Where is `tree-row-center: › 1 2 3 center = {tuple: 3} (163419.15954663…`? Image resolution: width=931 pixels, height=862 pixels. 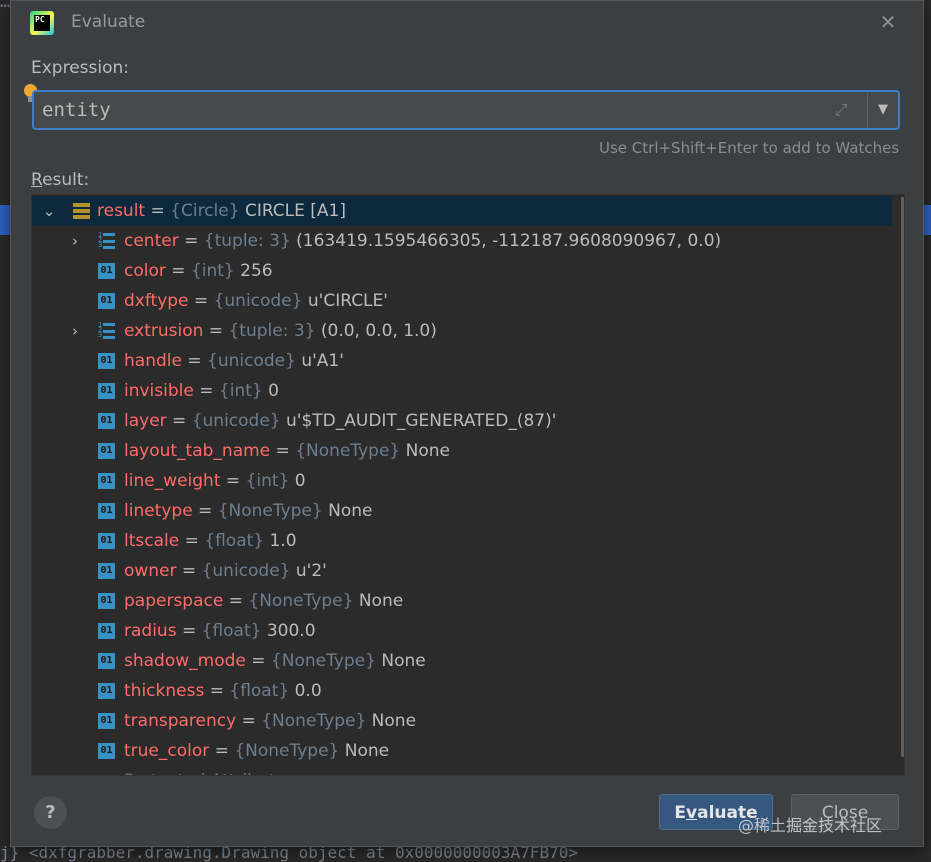
tree-row-center: › 1 2 3 center = {tuple: 3} (163419.15954663… is located at coordinates (462, 241).